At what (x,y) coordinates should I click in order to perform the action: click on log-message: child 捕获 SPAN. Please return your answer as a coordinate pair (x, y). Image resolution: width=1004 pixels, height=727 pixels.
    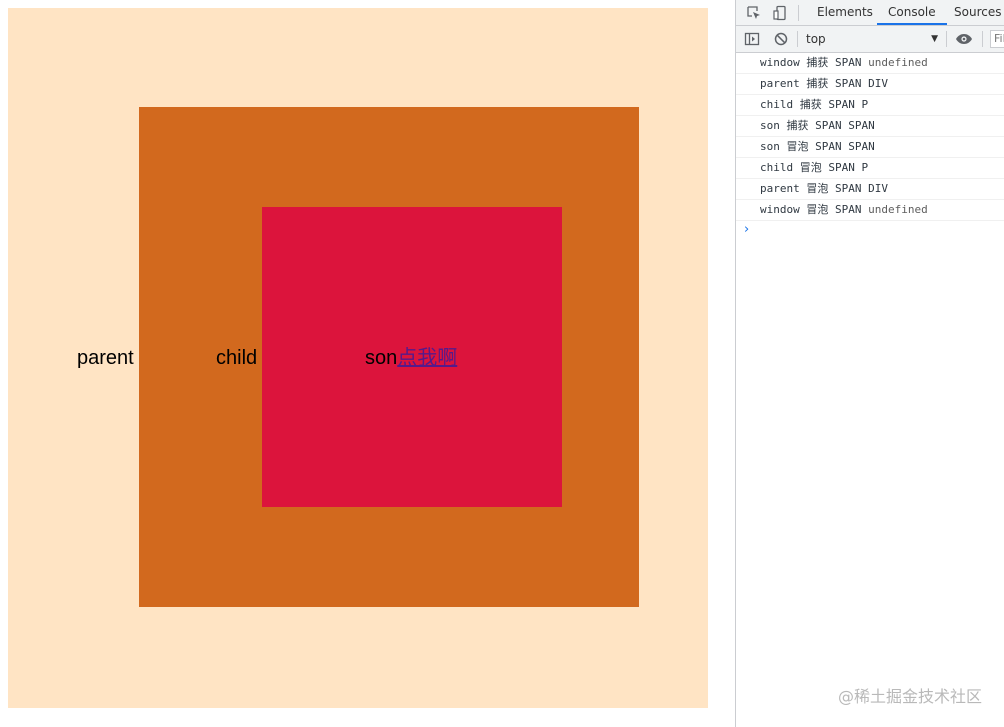
    Looking at the image, I should click on (807, 104).